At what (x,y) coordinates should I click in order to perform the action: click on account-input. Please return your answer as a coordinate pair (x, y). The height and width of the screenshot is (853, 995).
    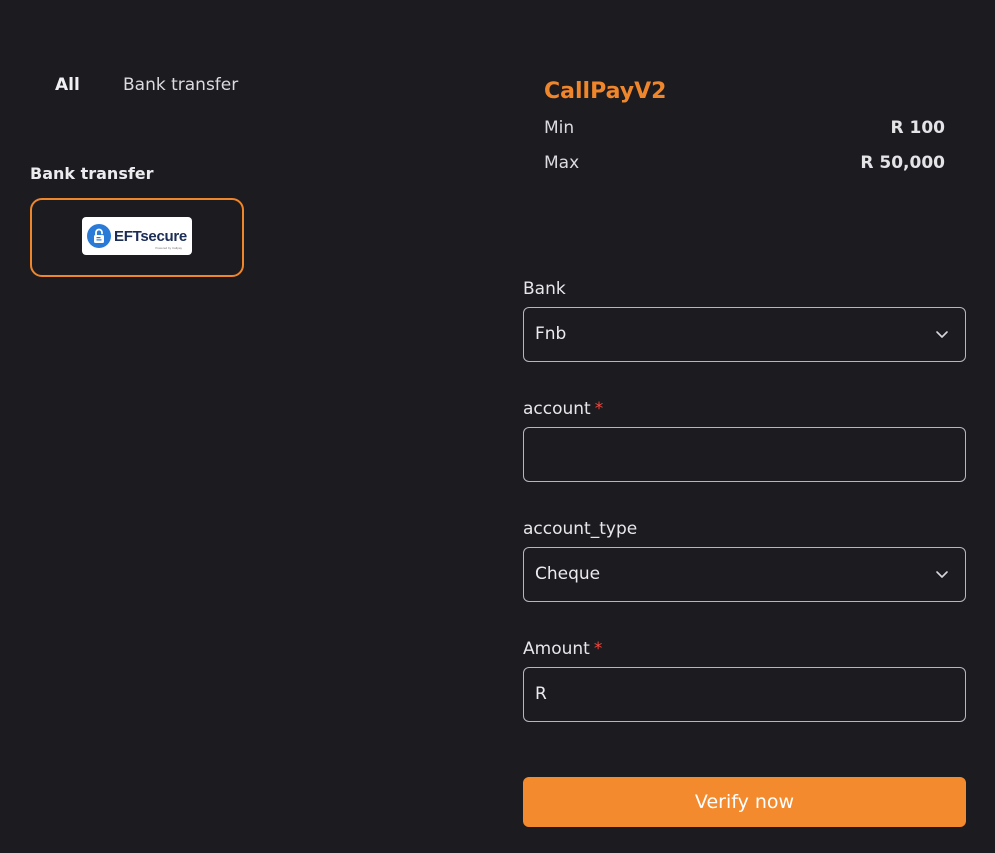
    Looking at the image, I should click on (744, 454).